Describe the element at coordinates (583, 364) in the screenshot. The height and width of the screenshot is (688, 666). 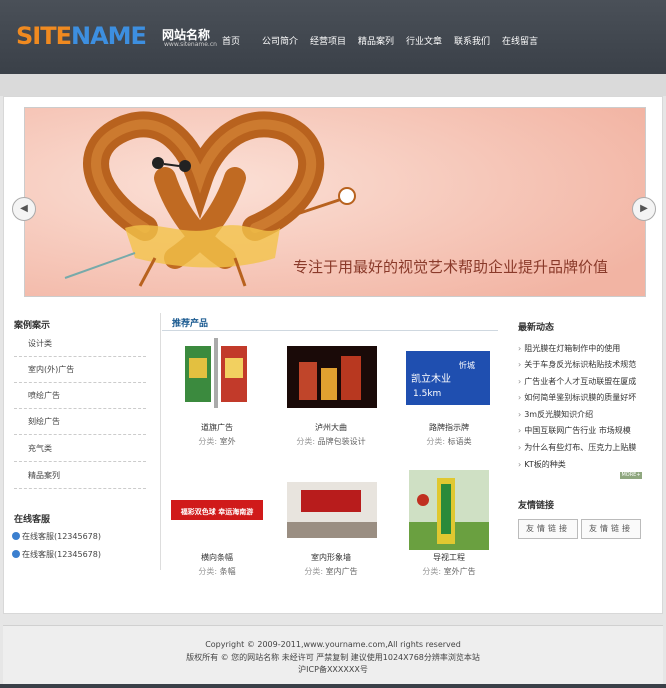
I see `news-item: 关于车身反光标识粘贴技术规范` at that location.